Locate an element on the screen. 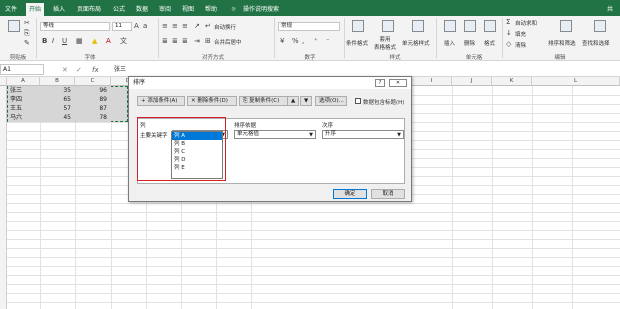 Image resolution: width=620 pixels, height=309 pixels. currency-icon: ¥ is located at coordinates (282, 41).